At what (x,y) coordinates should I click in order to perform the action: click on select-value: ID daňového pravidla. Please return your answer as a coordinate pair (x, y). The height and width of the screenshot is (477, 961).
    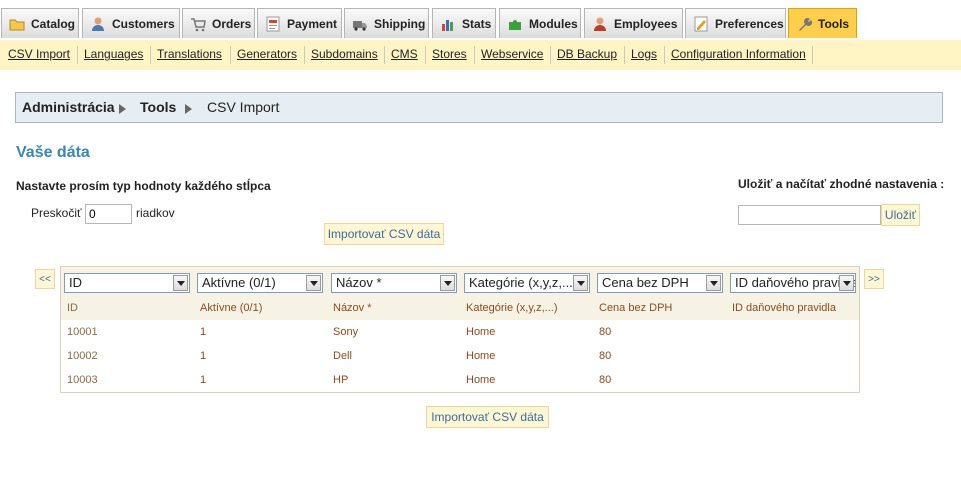
    Looking at the image, I should click on (795, 282).